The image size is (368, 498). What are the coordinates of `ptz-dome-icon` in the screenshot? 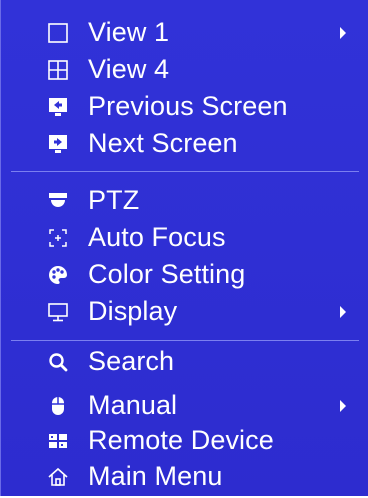 It's located at (58, 201).